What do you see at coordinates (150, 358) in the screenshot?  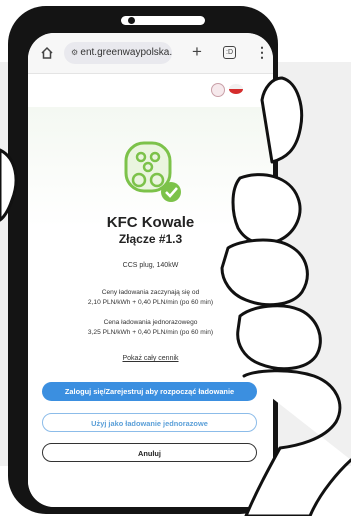 I see `show-price-list-link: Pokaż cały cennik` at bounding box center [150, 358].